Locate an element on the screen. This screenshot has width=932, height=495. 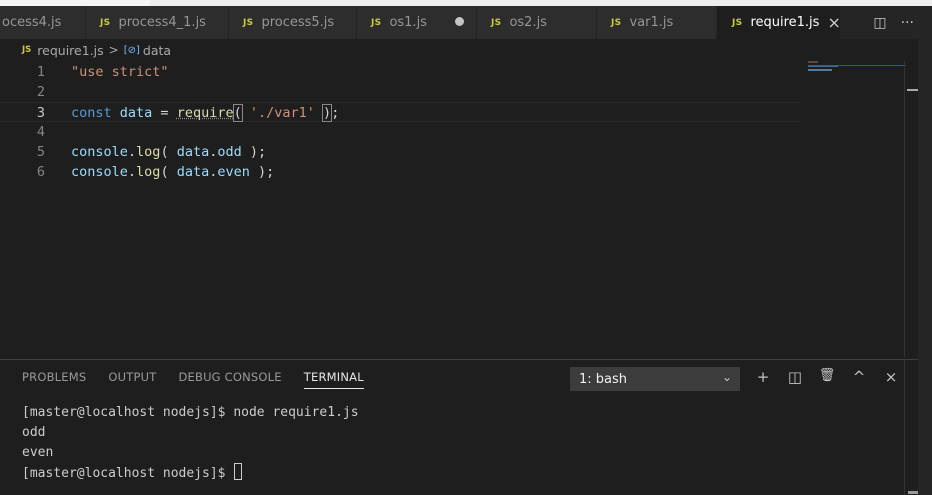
terminal-prompt: [master@localhost nodejs]$ is located at coordinates (128, 473).